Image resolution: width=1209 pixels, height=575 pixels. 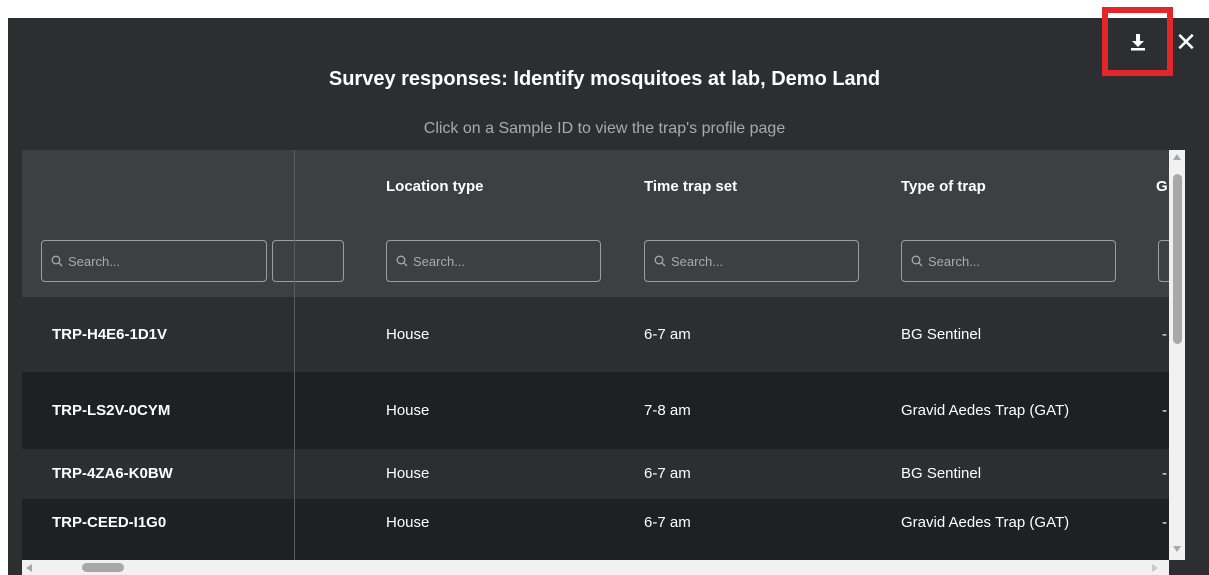 I want to click on scroll-up-arrow-icon, so click(x=1177, y=157).